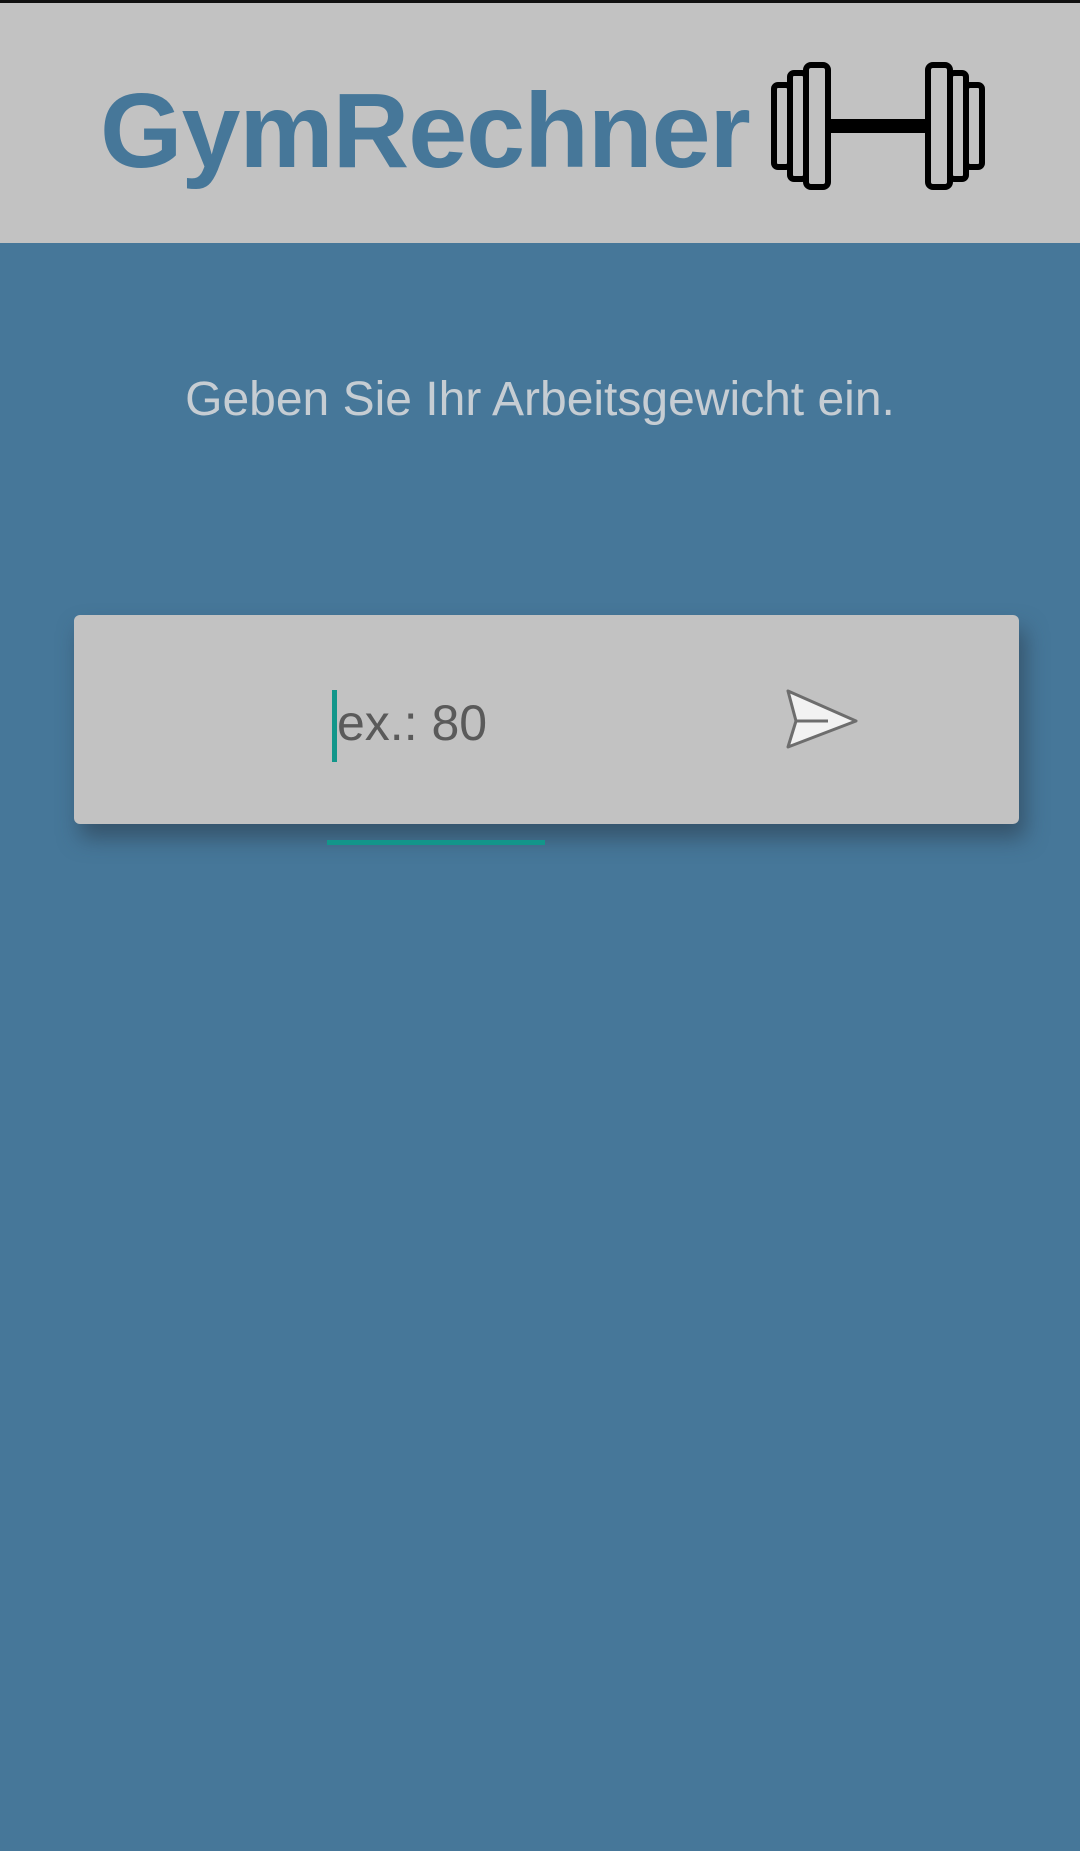 Image resolution: width=1080 pixels, height=1851 pixels. What do you see at coordinates (436, 723) in the screenshot?
I see `weight-input` at bounding box center [436, 723].